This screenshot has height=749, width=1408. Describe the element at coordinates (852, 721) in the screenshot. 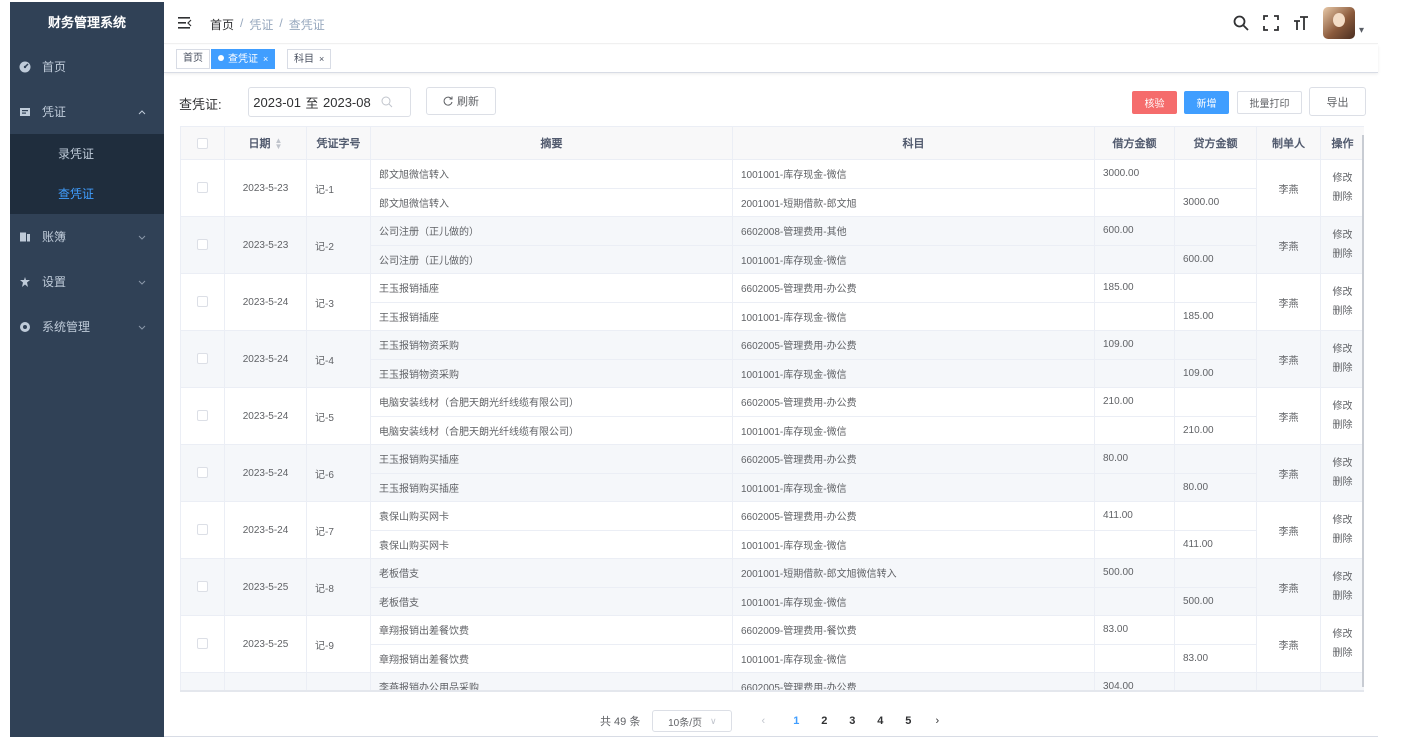

I see `page-3: 3` at that location.